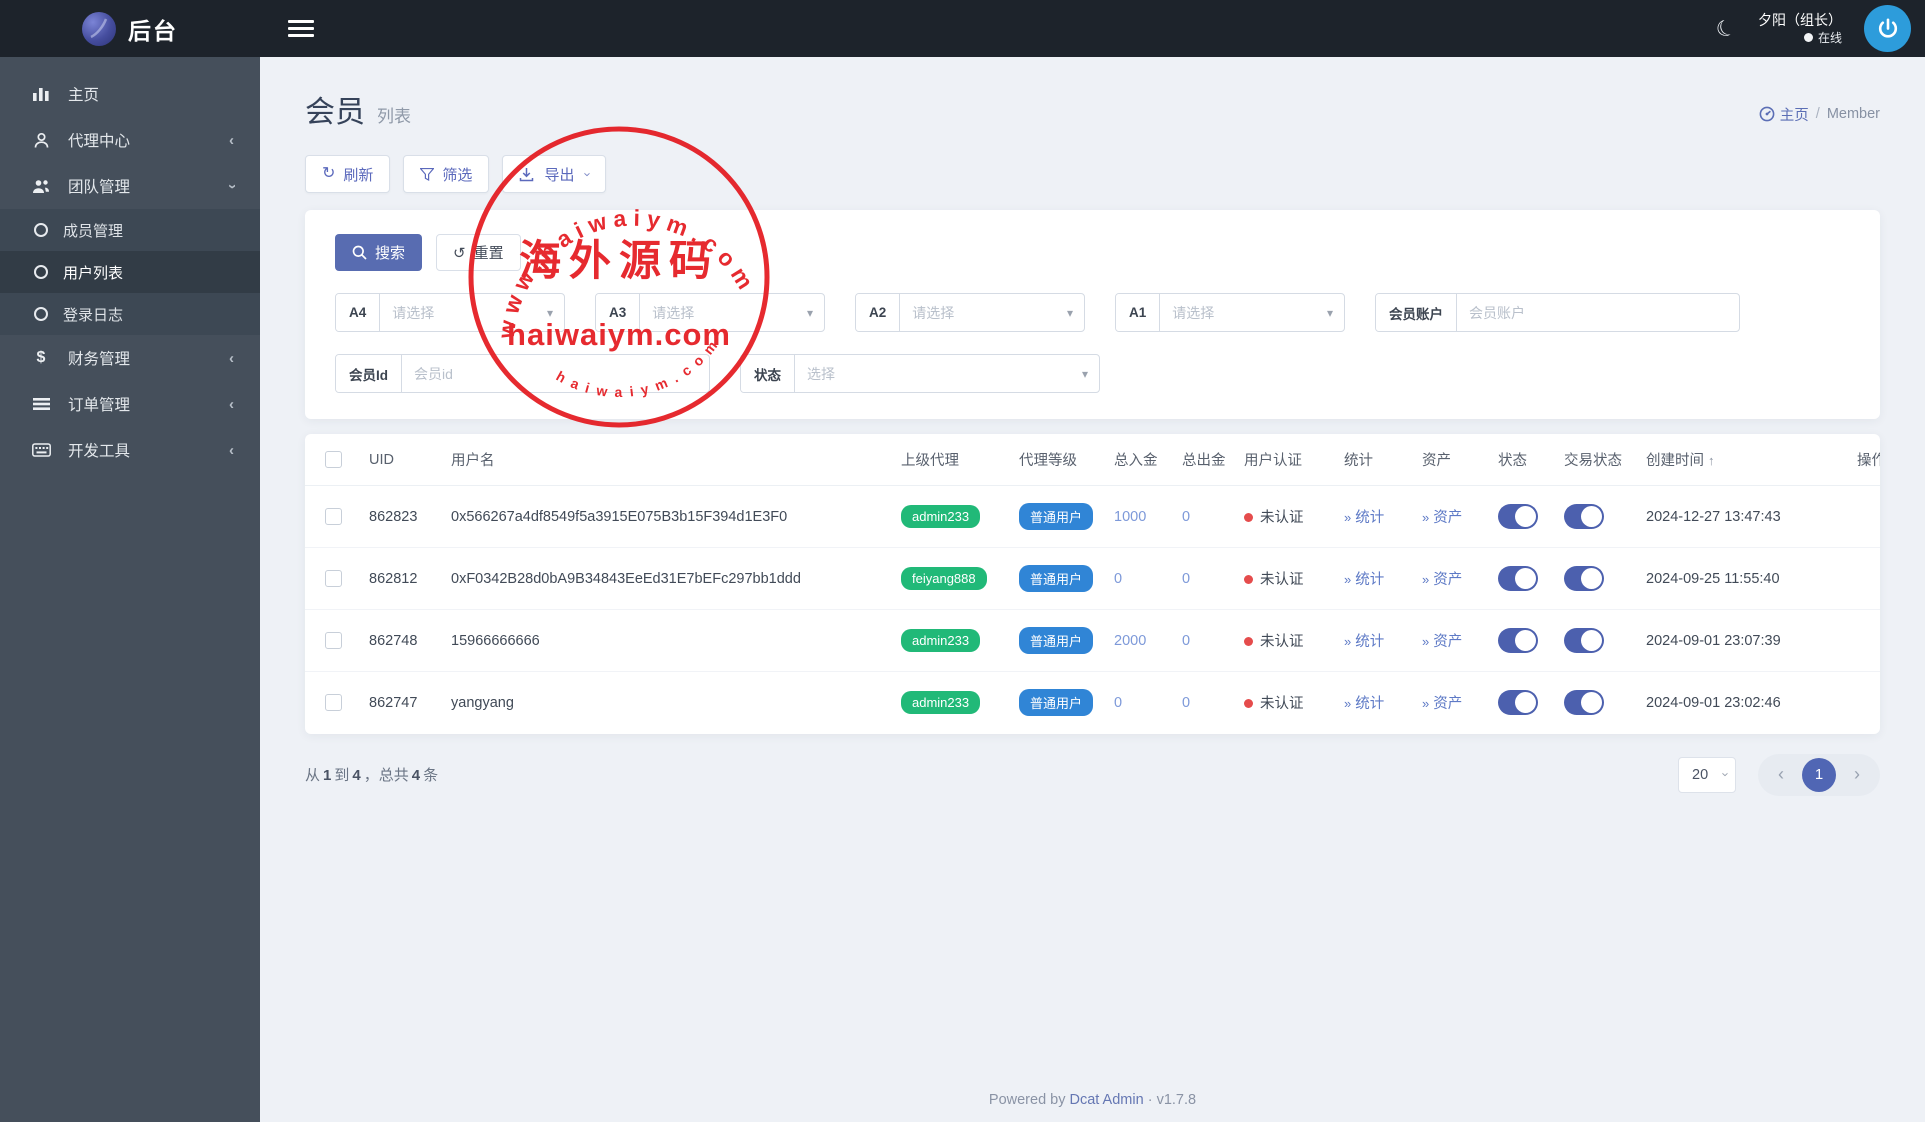 This screenshot has height=1122, width=1925. I want to click on filter-select-a4: A4 请选择 ▾, so click(450, 312).